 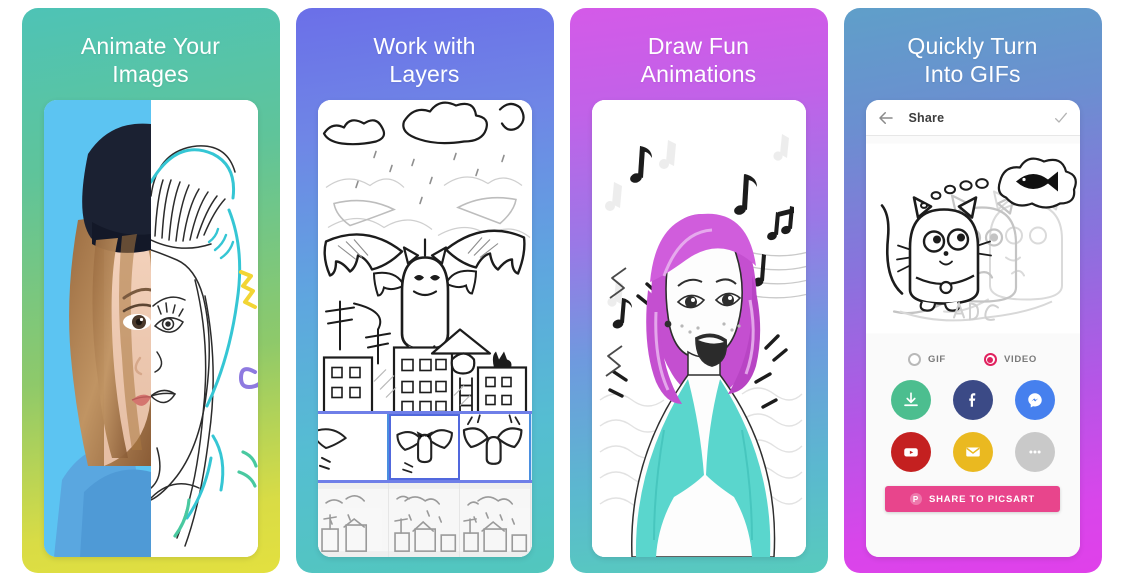 What do you see at coordinates (914, 359) in the screenshot?
I see `radio-icon` at bounding box center [914, 359].